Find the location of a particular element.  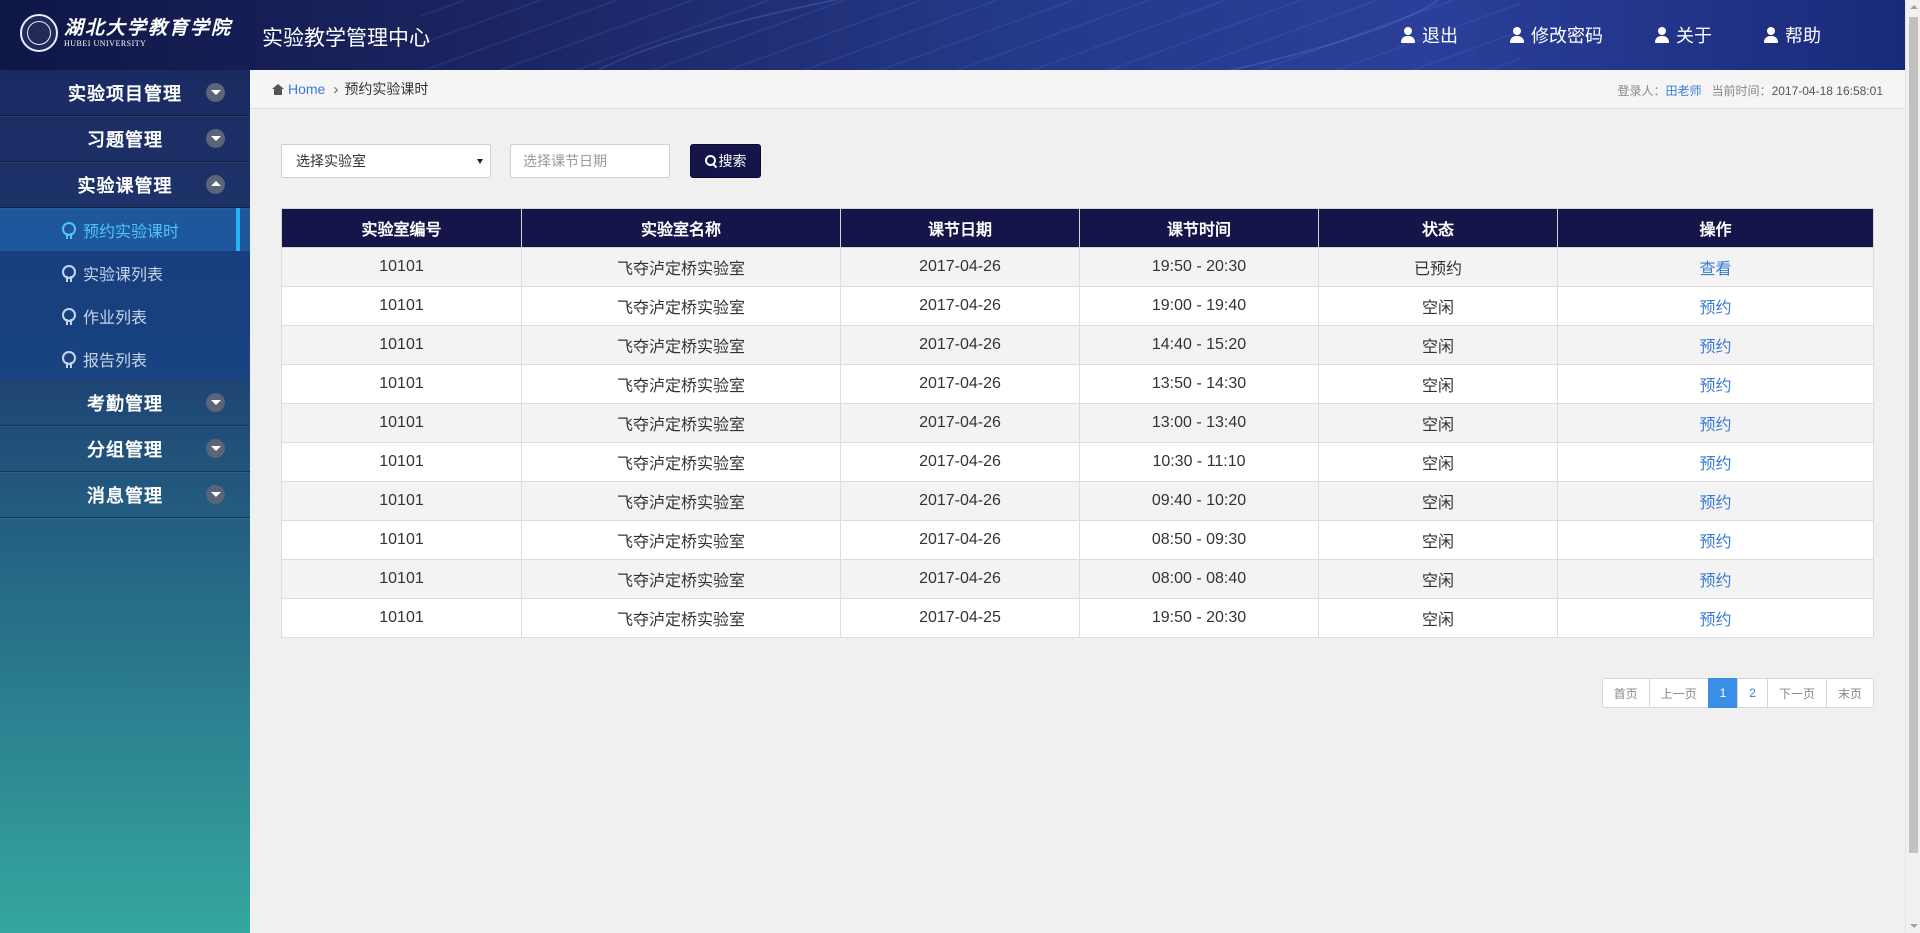

page-1-button: 1 is located at coordinates (1723, 693).